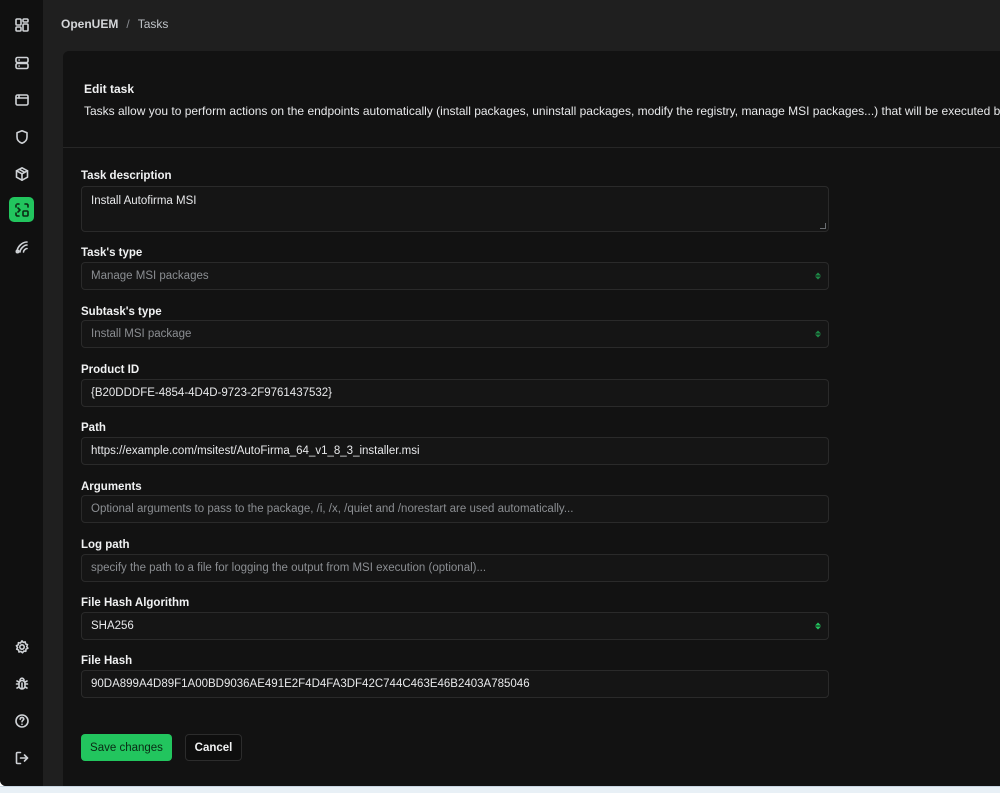 This screenshot has width=1000, height=793. I want to click on cancel-button: Cancel, so click(213, 747).